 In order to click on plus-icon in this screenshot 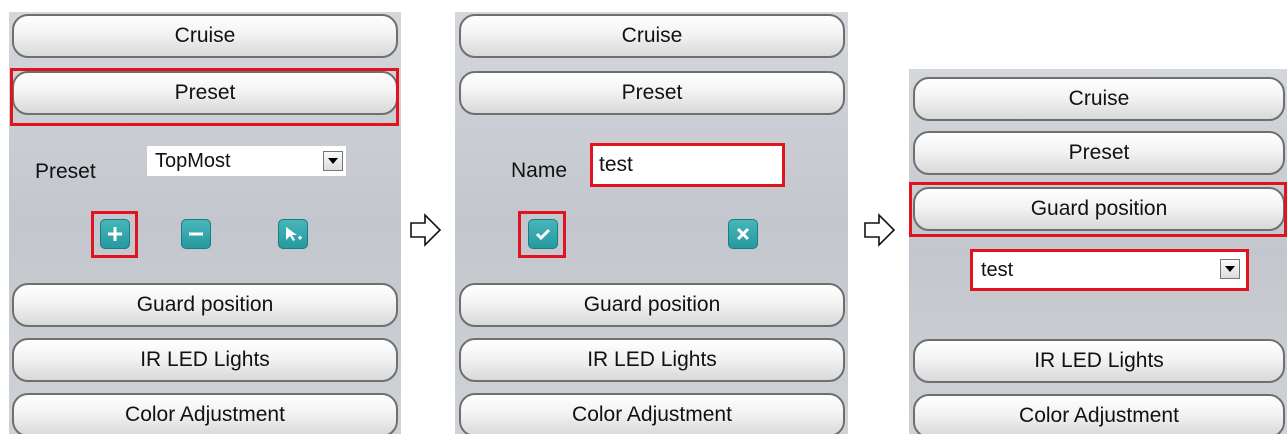, I will do `click(115, 234)`.